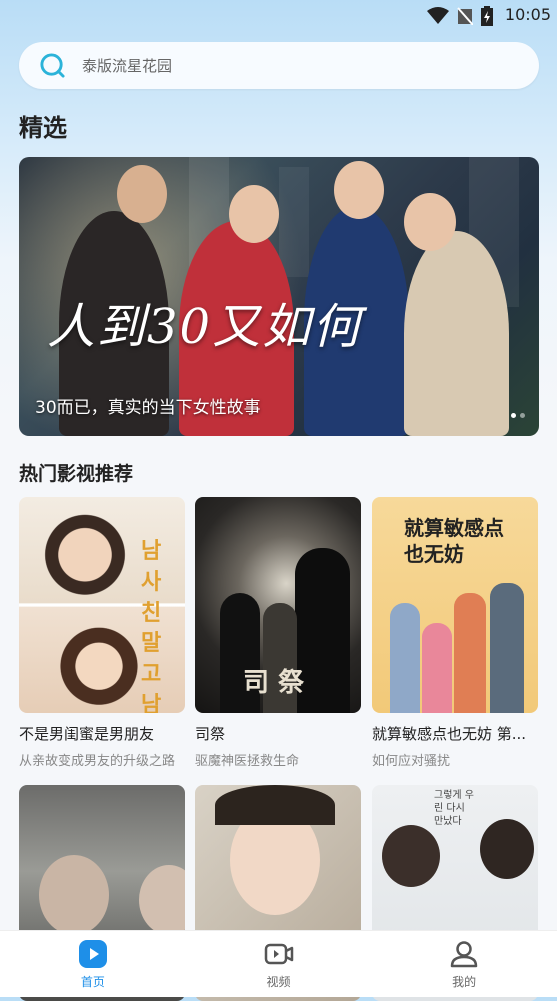 Image resolution: width=557 pixels, height=1001 pixels. Describe the element at coordinates (52, 65) in the screenshot. I see `search-icon` at that location.